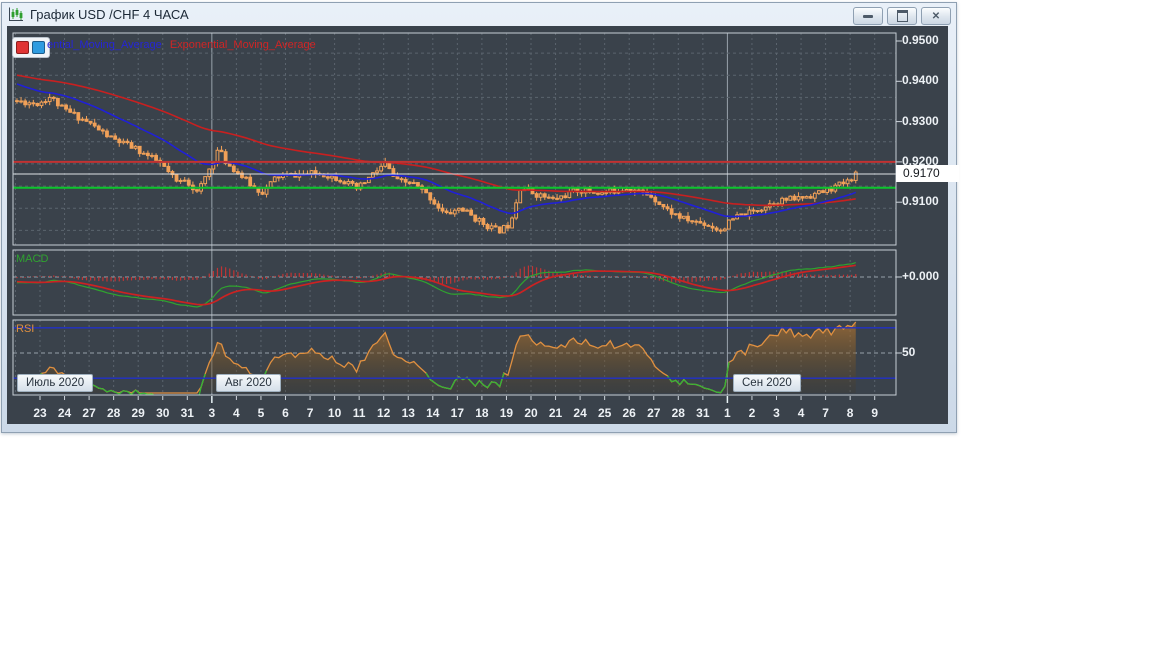 The width and height of the screenshot is (1152, 648). What do you see at coordinates (104, 45) in the screenshot?
I see `ema-fast-legend-label: ential_Moving_Average` at bounding box center [104, 45].